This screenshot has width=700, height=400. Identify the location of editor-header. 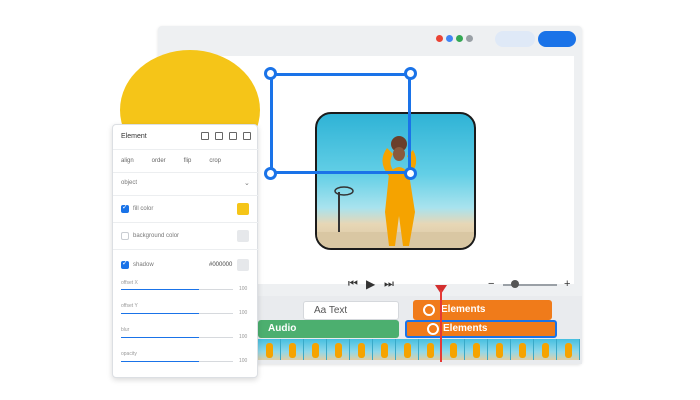
(370, 39).